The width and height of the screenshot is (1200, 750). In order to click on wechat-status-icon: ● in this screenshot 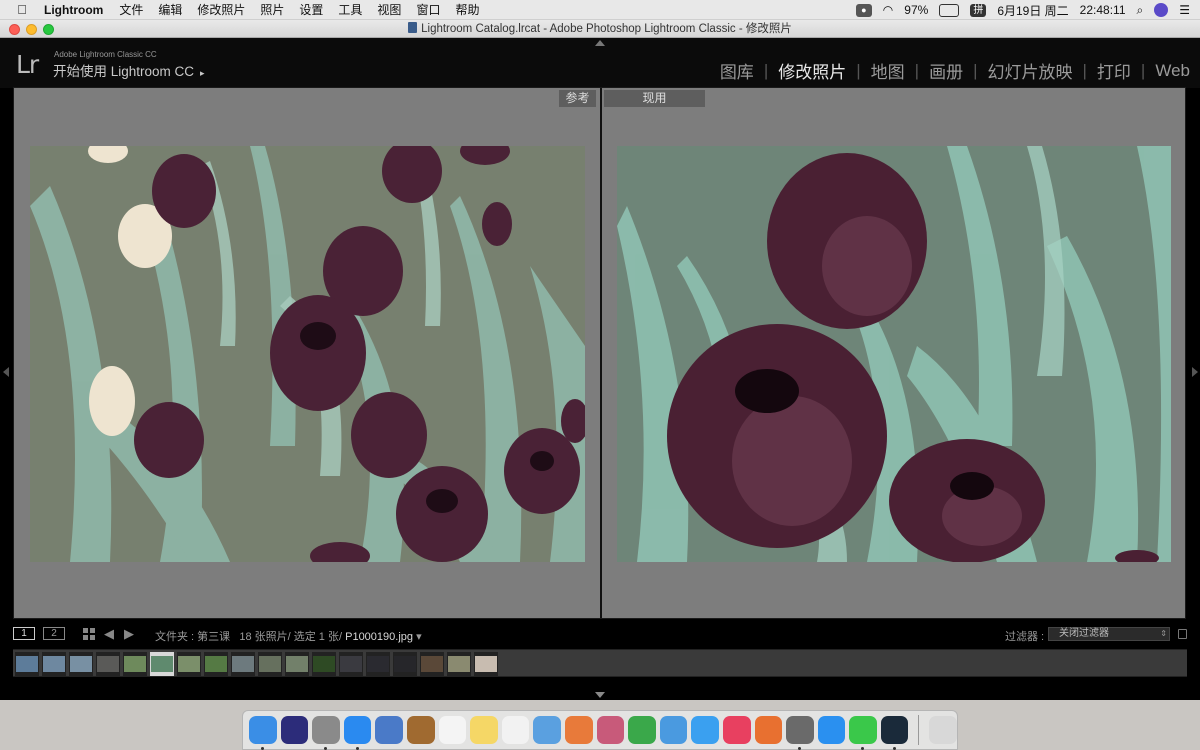, I will do `click(863, 10)`.